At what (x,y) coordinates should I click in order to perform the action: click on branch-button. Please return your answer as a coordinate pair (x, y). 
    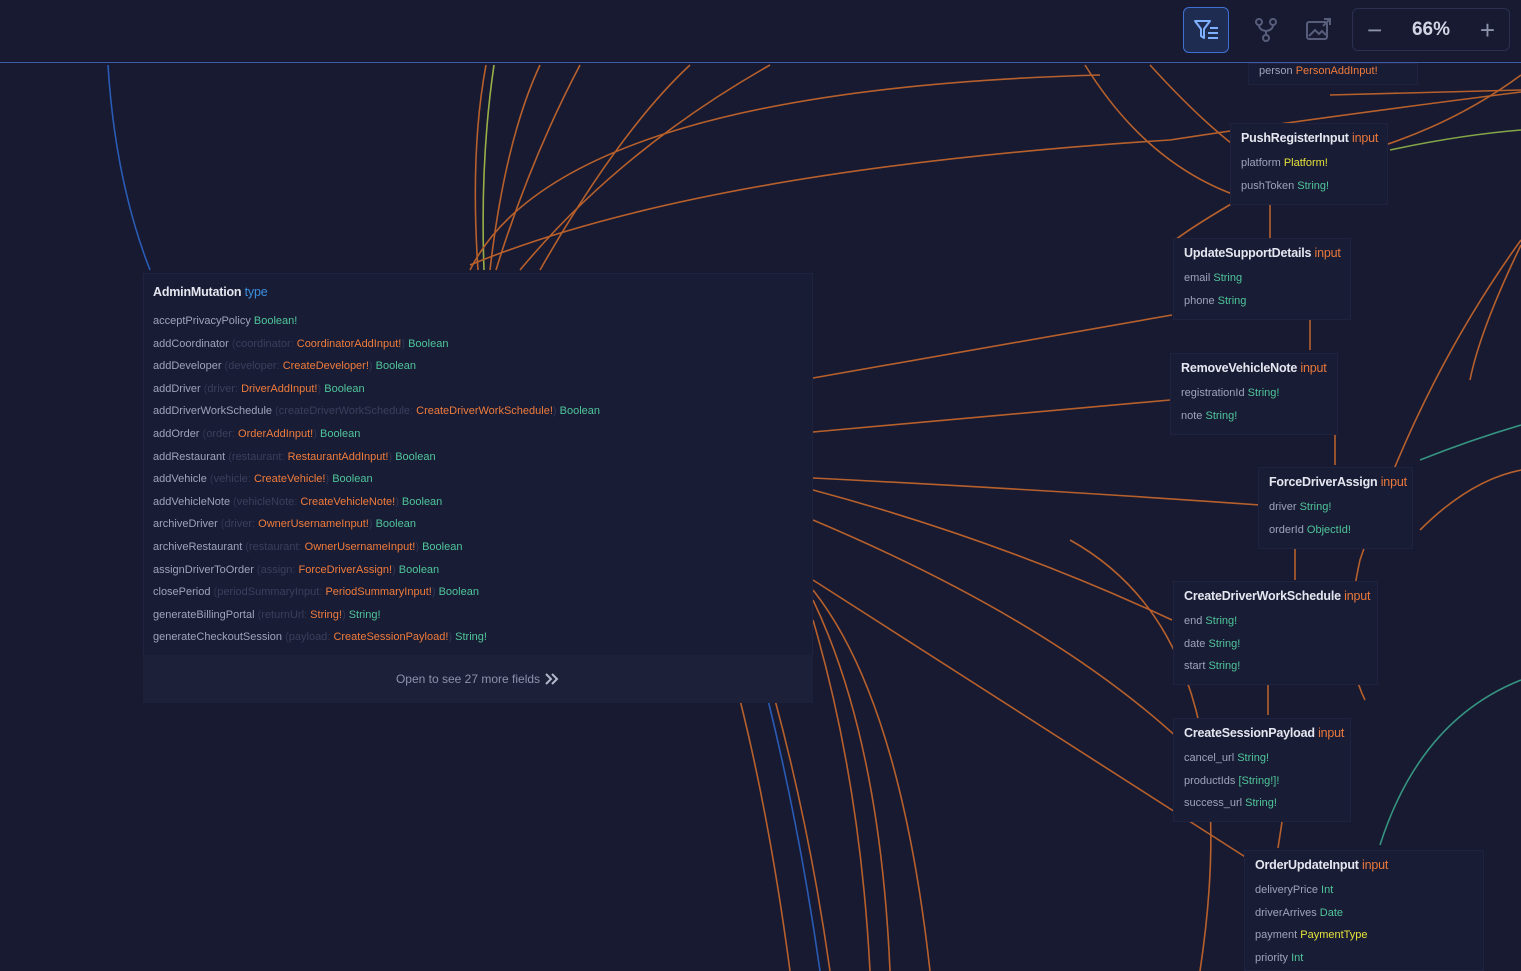
    Looking at the image, I should click on (1266, 30).